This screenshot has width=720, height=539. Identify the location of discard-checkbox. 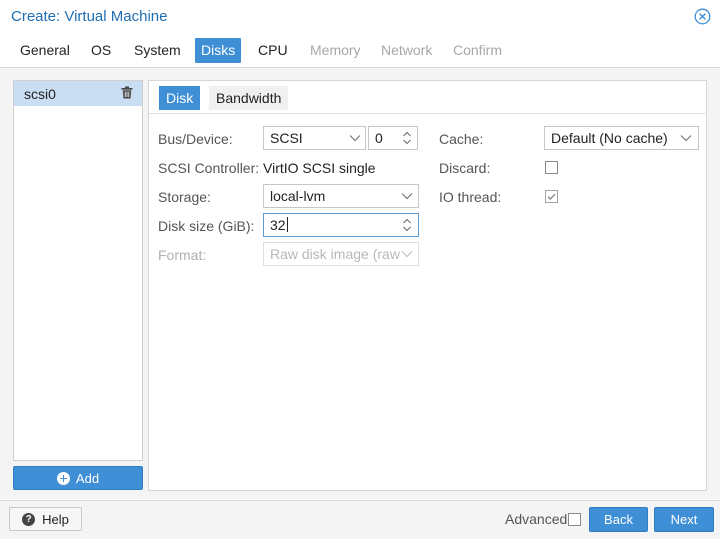
(551, 167).